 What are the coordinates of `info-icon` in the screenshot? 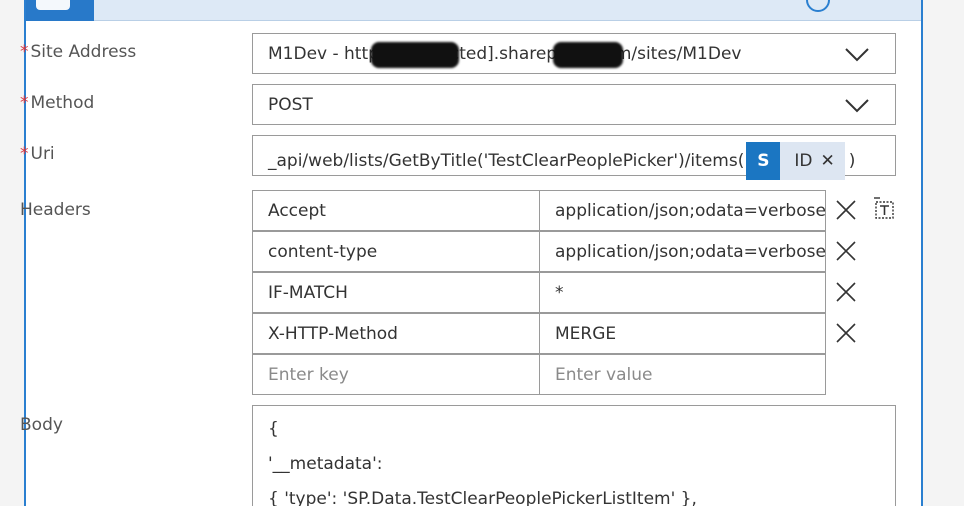 It's located at (818, 6).